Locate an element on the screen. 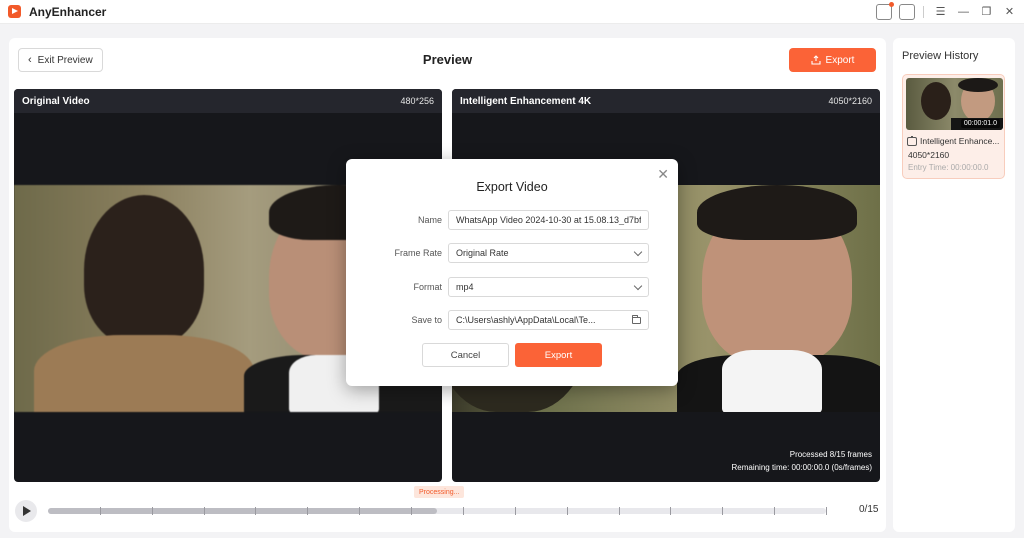  account-button is located at coordinates (906, 11).